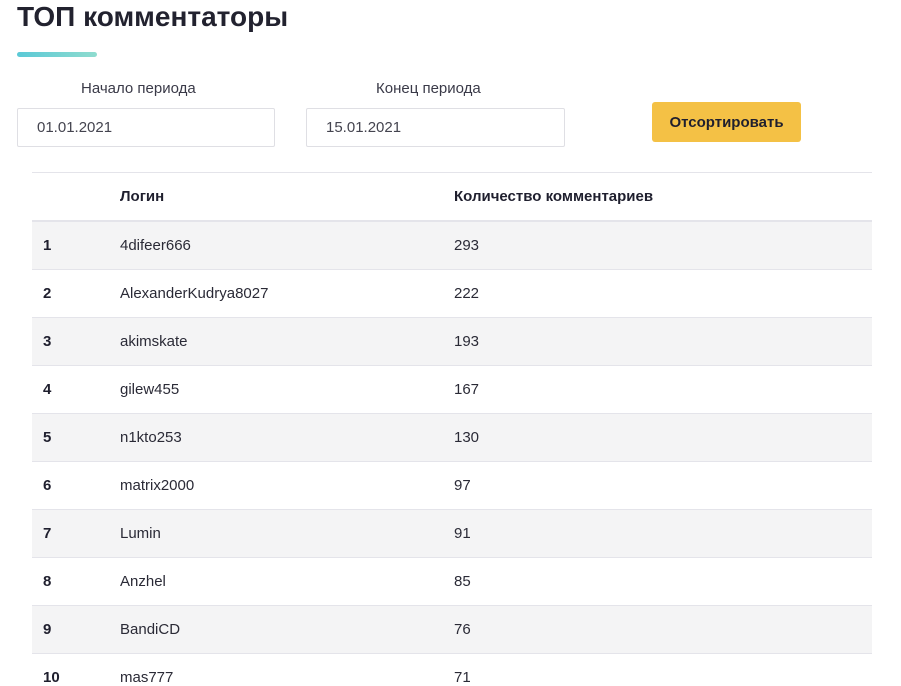 This screenshot has width=901, height=686. Describe the element at coordinates (452, 533) in the screenshot. I see `table-row: 7 Lumin 91` at that location.